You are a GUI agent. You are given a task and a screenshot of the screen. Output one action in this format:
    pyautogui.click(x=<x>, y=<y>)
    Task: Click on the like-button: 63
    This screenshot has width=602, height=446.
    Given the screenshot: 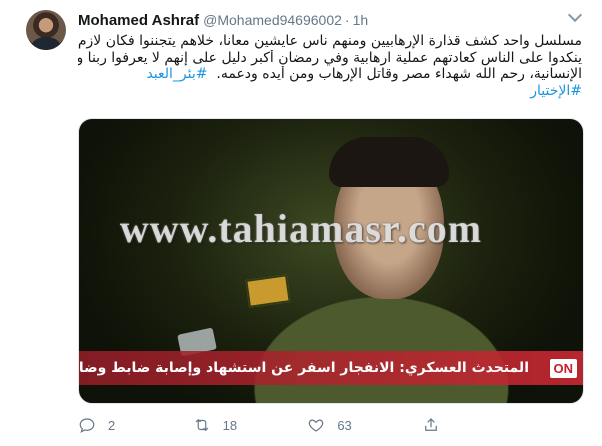 What is the action you would take?
    pyautogui.click(x=355, y=425)
    